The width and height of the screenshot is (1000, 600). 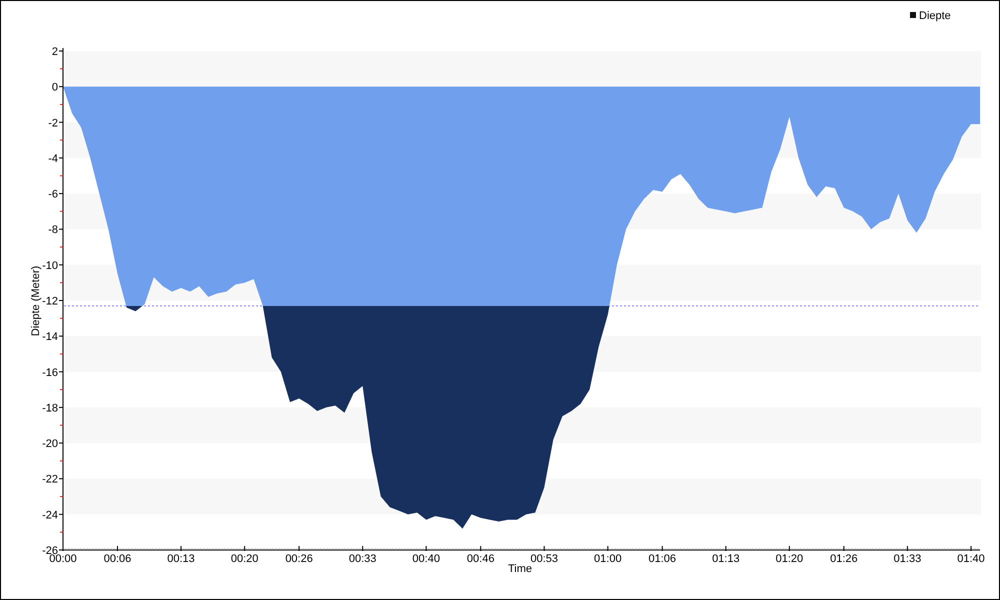 I want to click on x-tick-label: 00:33, so click(x=362, y=559).